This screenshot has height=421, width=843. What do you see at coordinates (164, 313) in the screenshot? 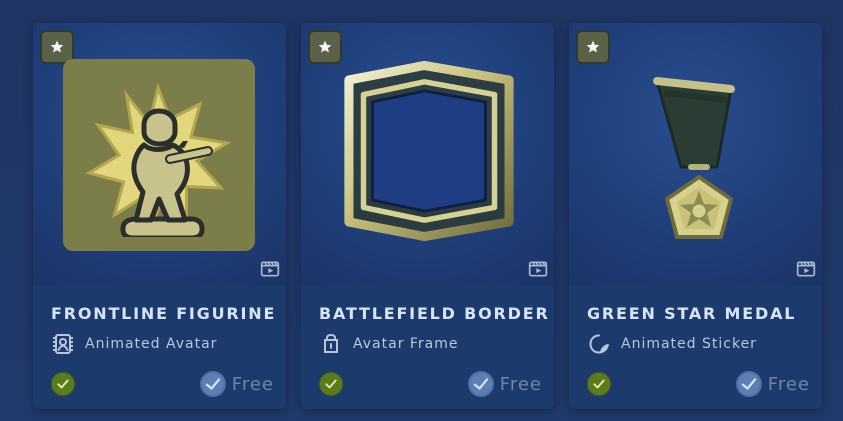
I see `item-title: FRONTLINE FIGURINE` at bounding box center [164, 313].